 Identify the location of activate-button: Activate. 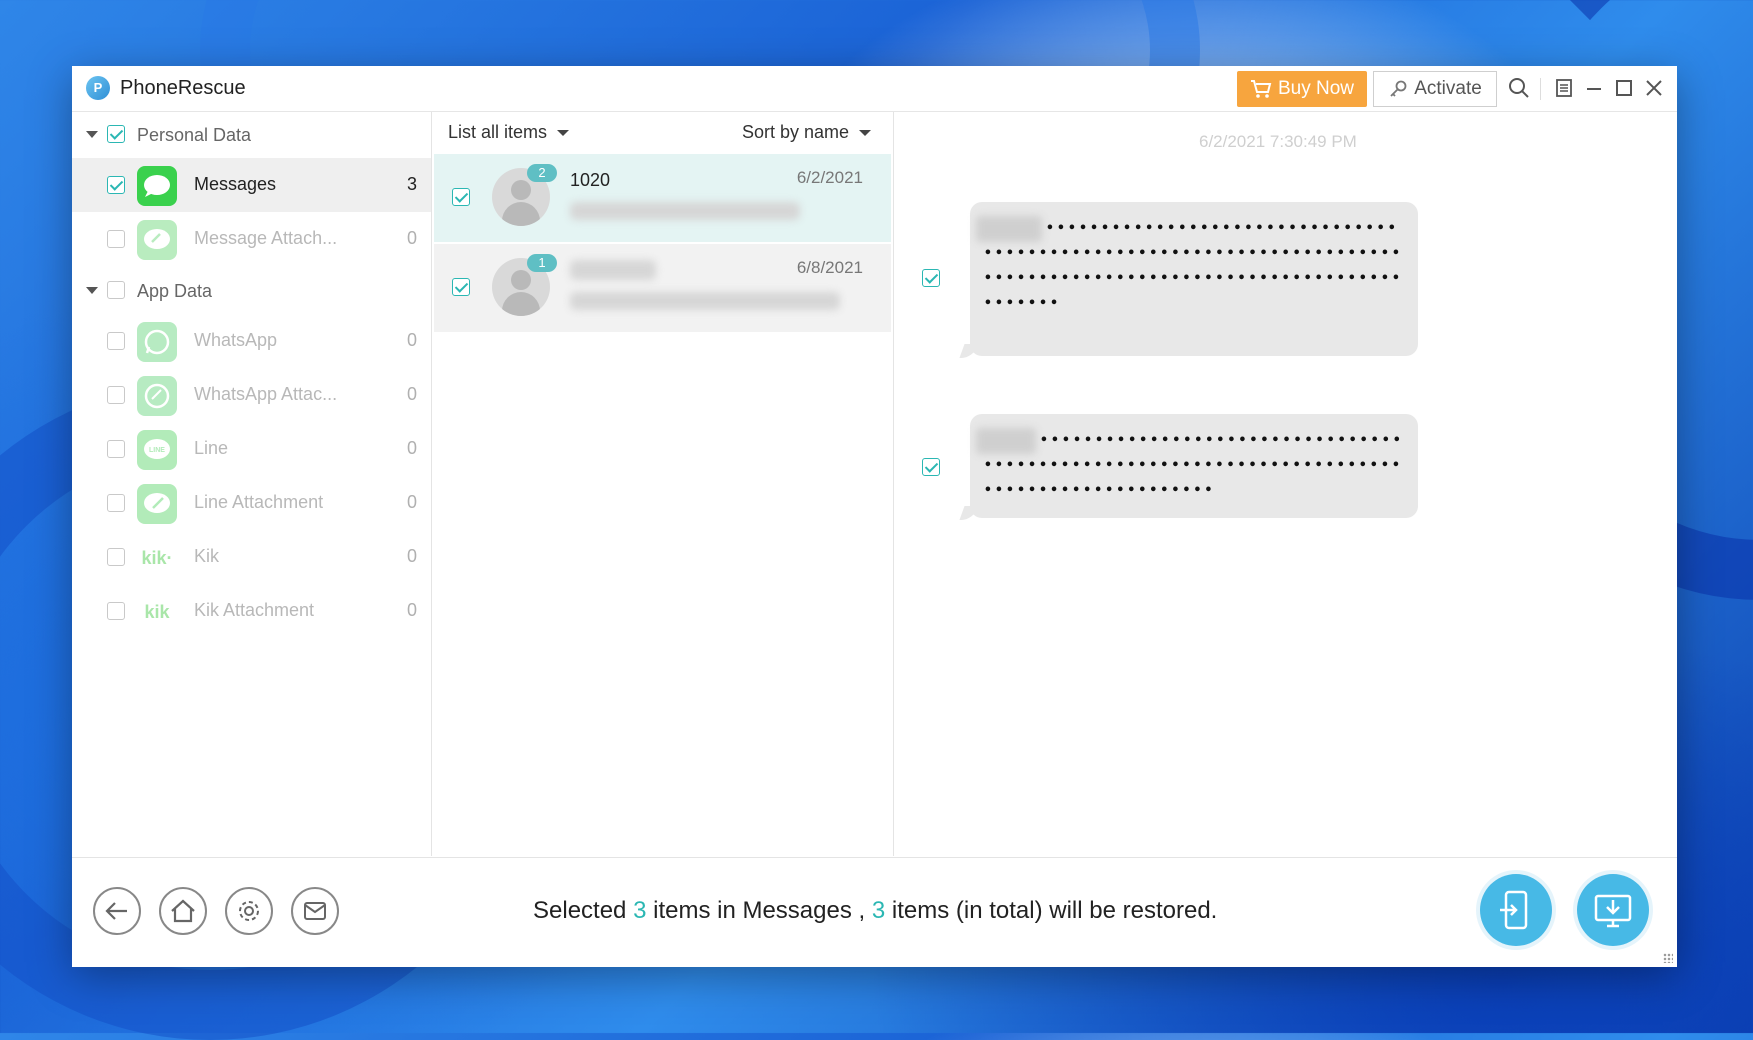
(1435, 89).